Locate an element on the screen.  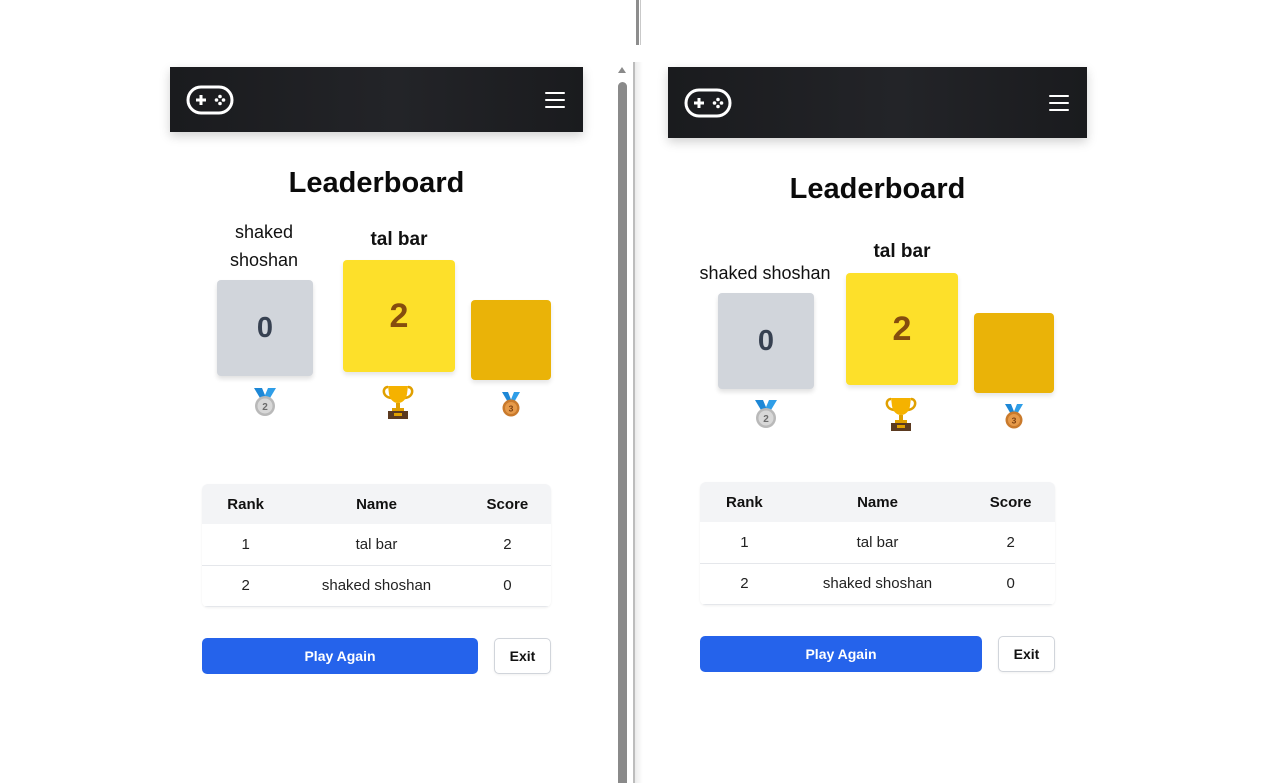
scroll-up-arrow-icon is located at coordinates (622, 70).